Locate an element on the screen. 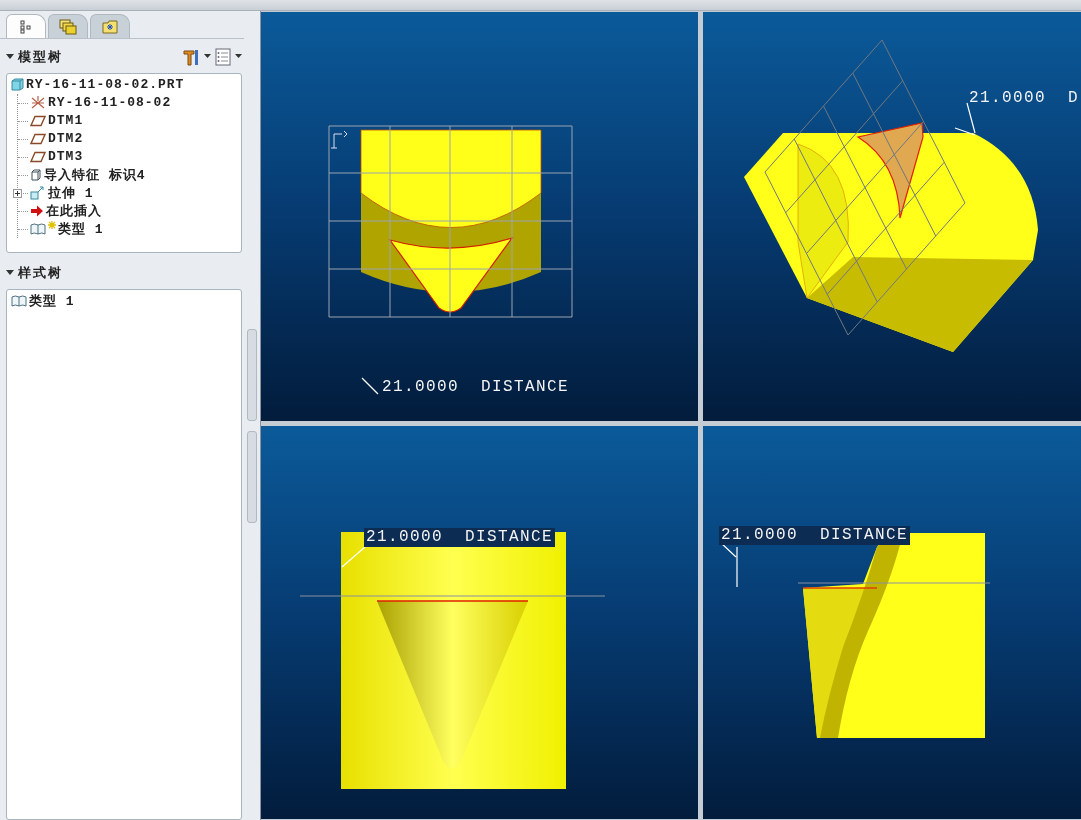 The image size is (1081, 820). expand-icon is located at coordinates (17, 193).